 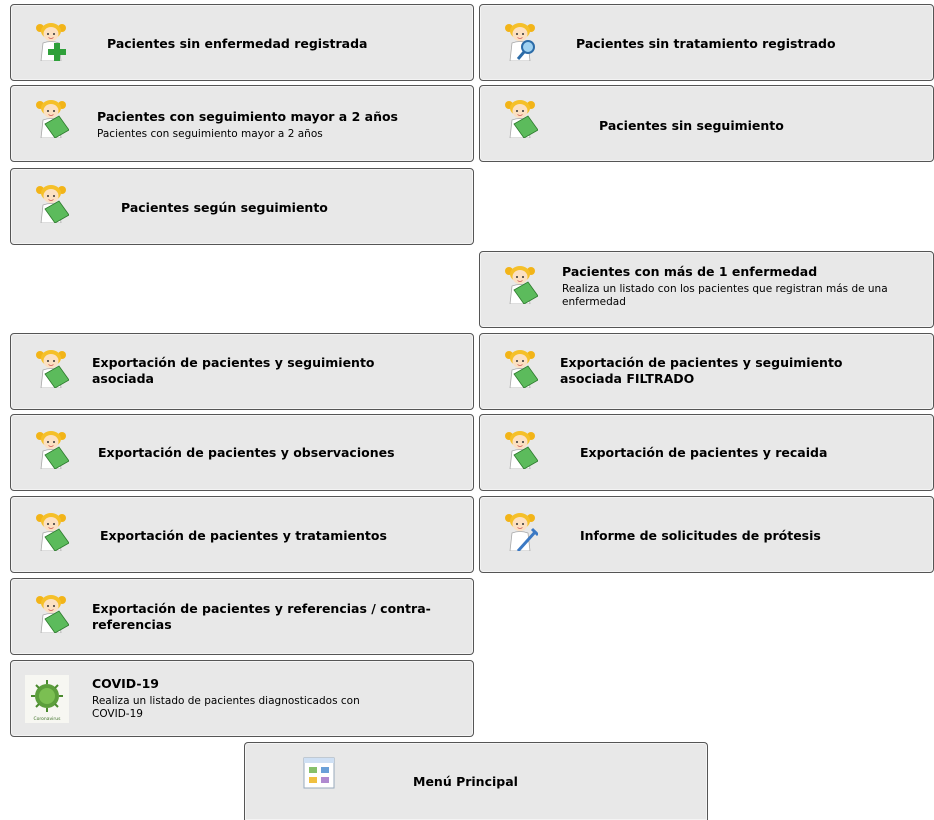 I want to click on button-label: Pacientes con más de 1 enfermedad, so click(x=690, y=271).